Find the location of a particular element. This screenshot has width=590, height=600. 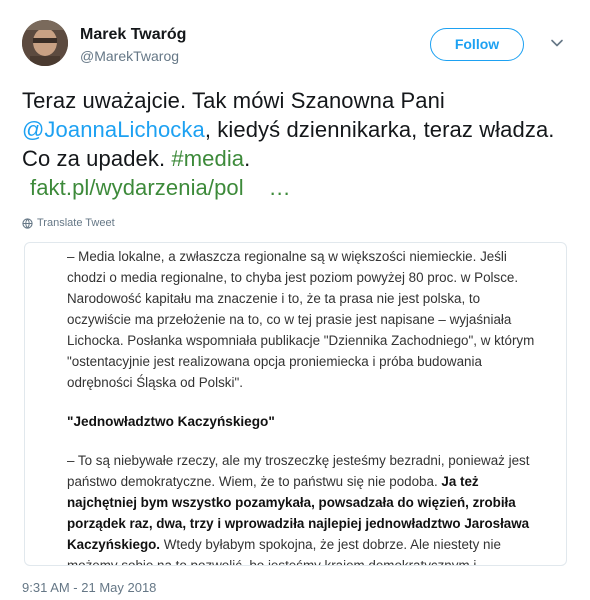

author-handle: @MarekTwarog is located at coordinates (129, 56).